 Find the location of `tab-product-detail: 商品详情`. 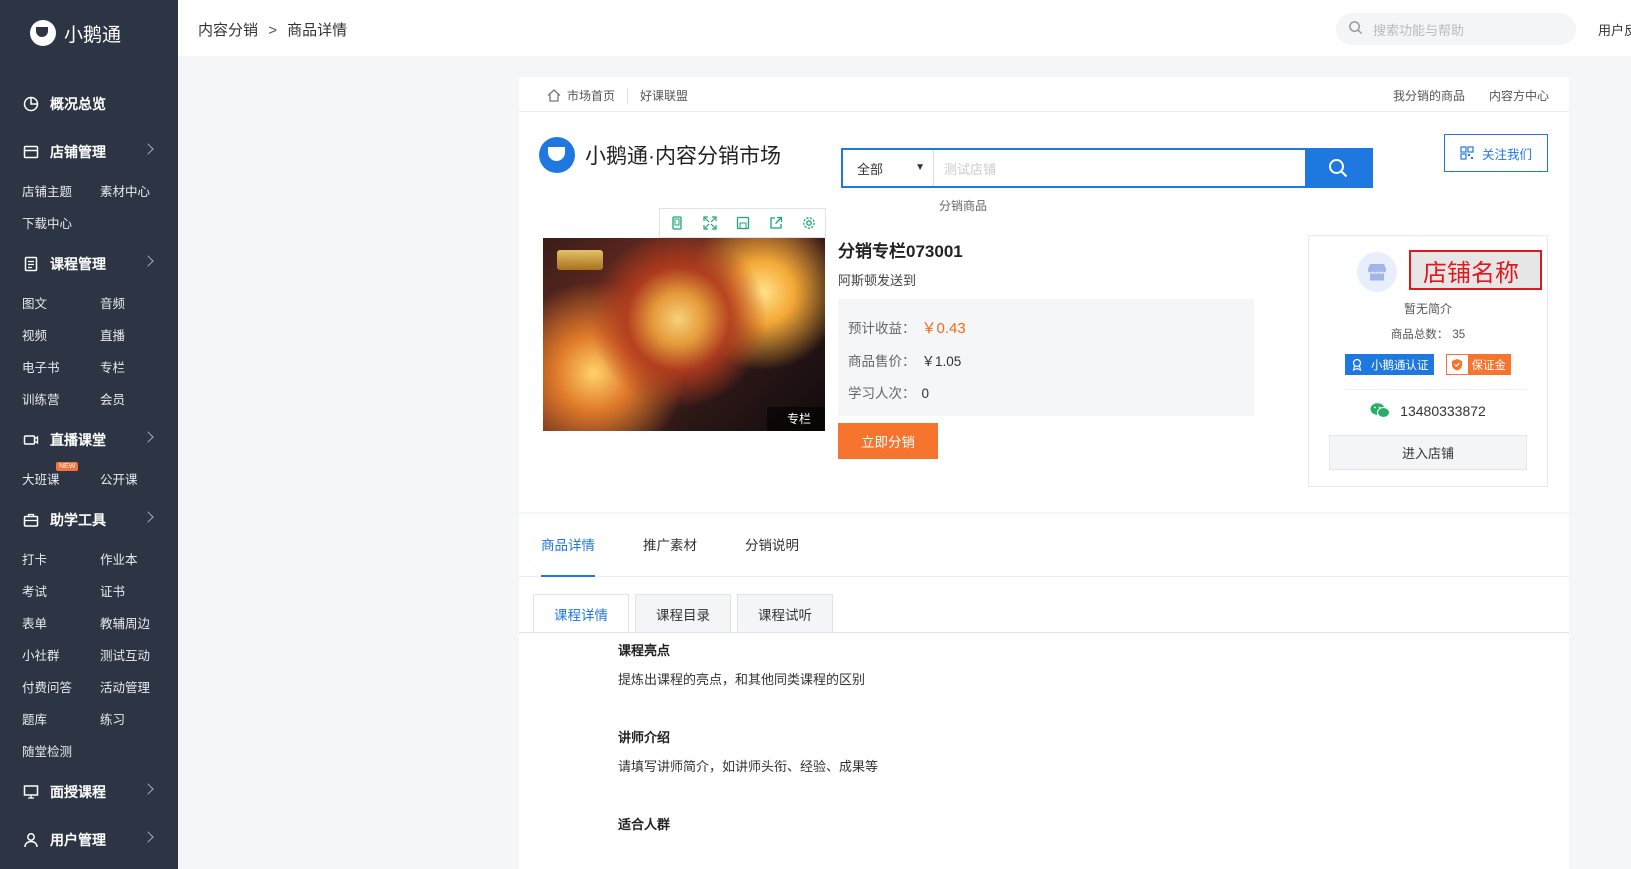

tab-product-detail: 商品详情 is located at coordinates (568, 545).